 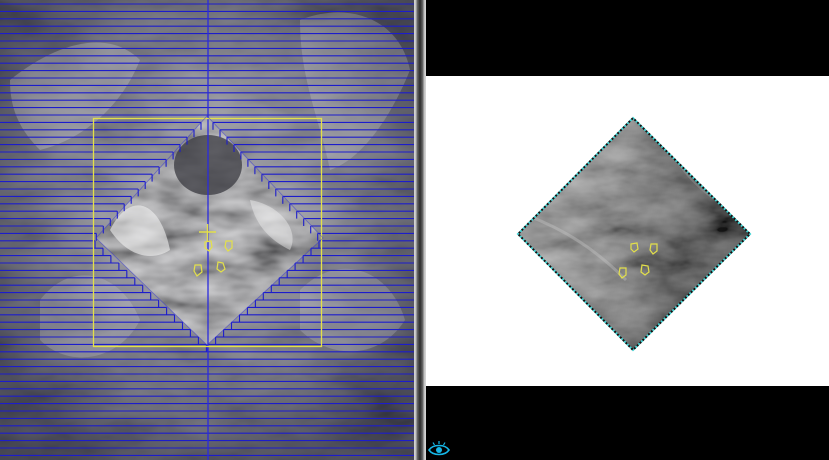 What do you see at coordinates (627, 423) in the screenshot?
I see `portal-bottom-band` at bounding box center [627, 423].